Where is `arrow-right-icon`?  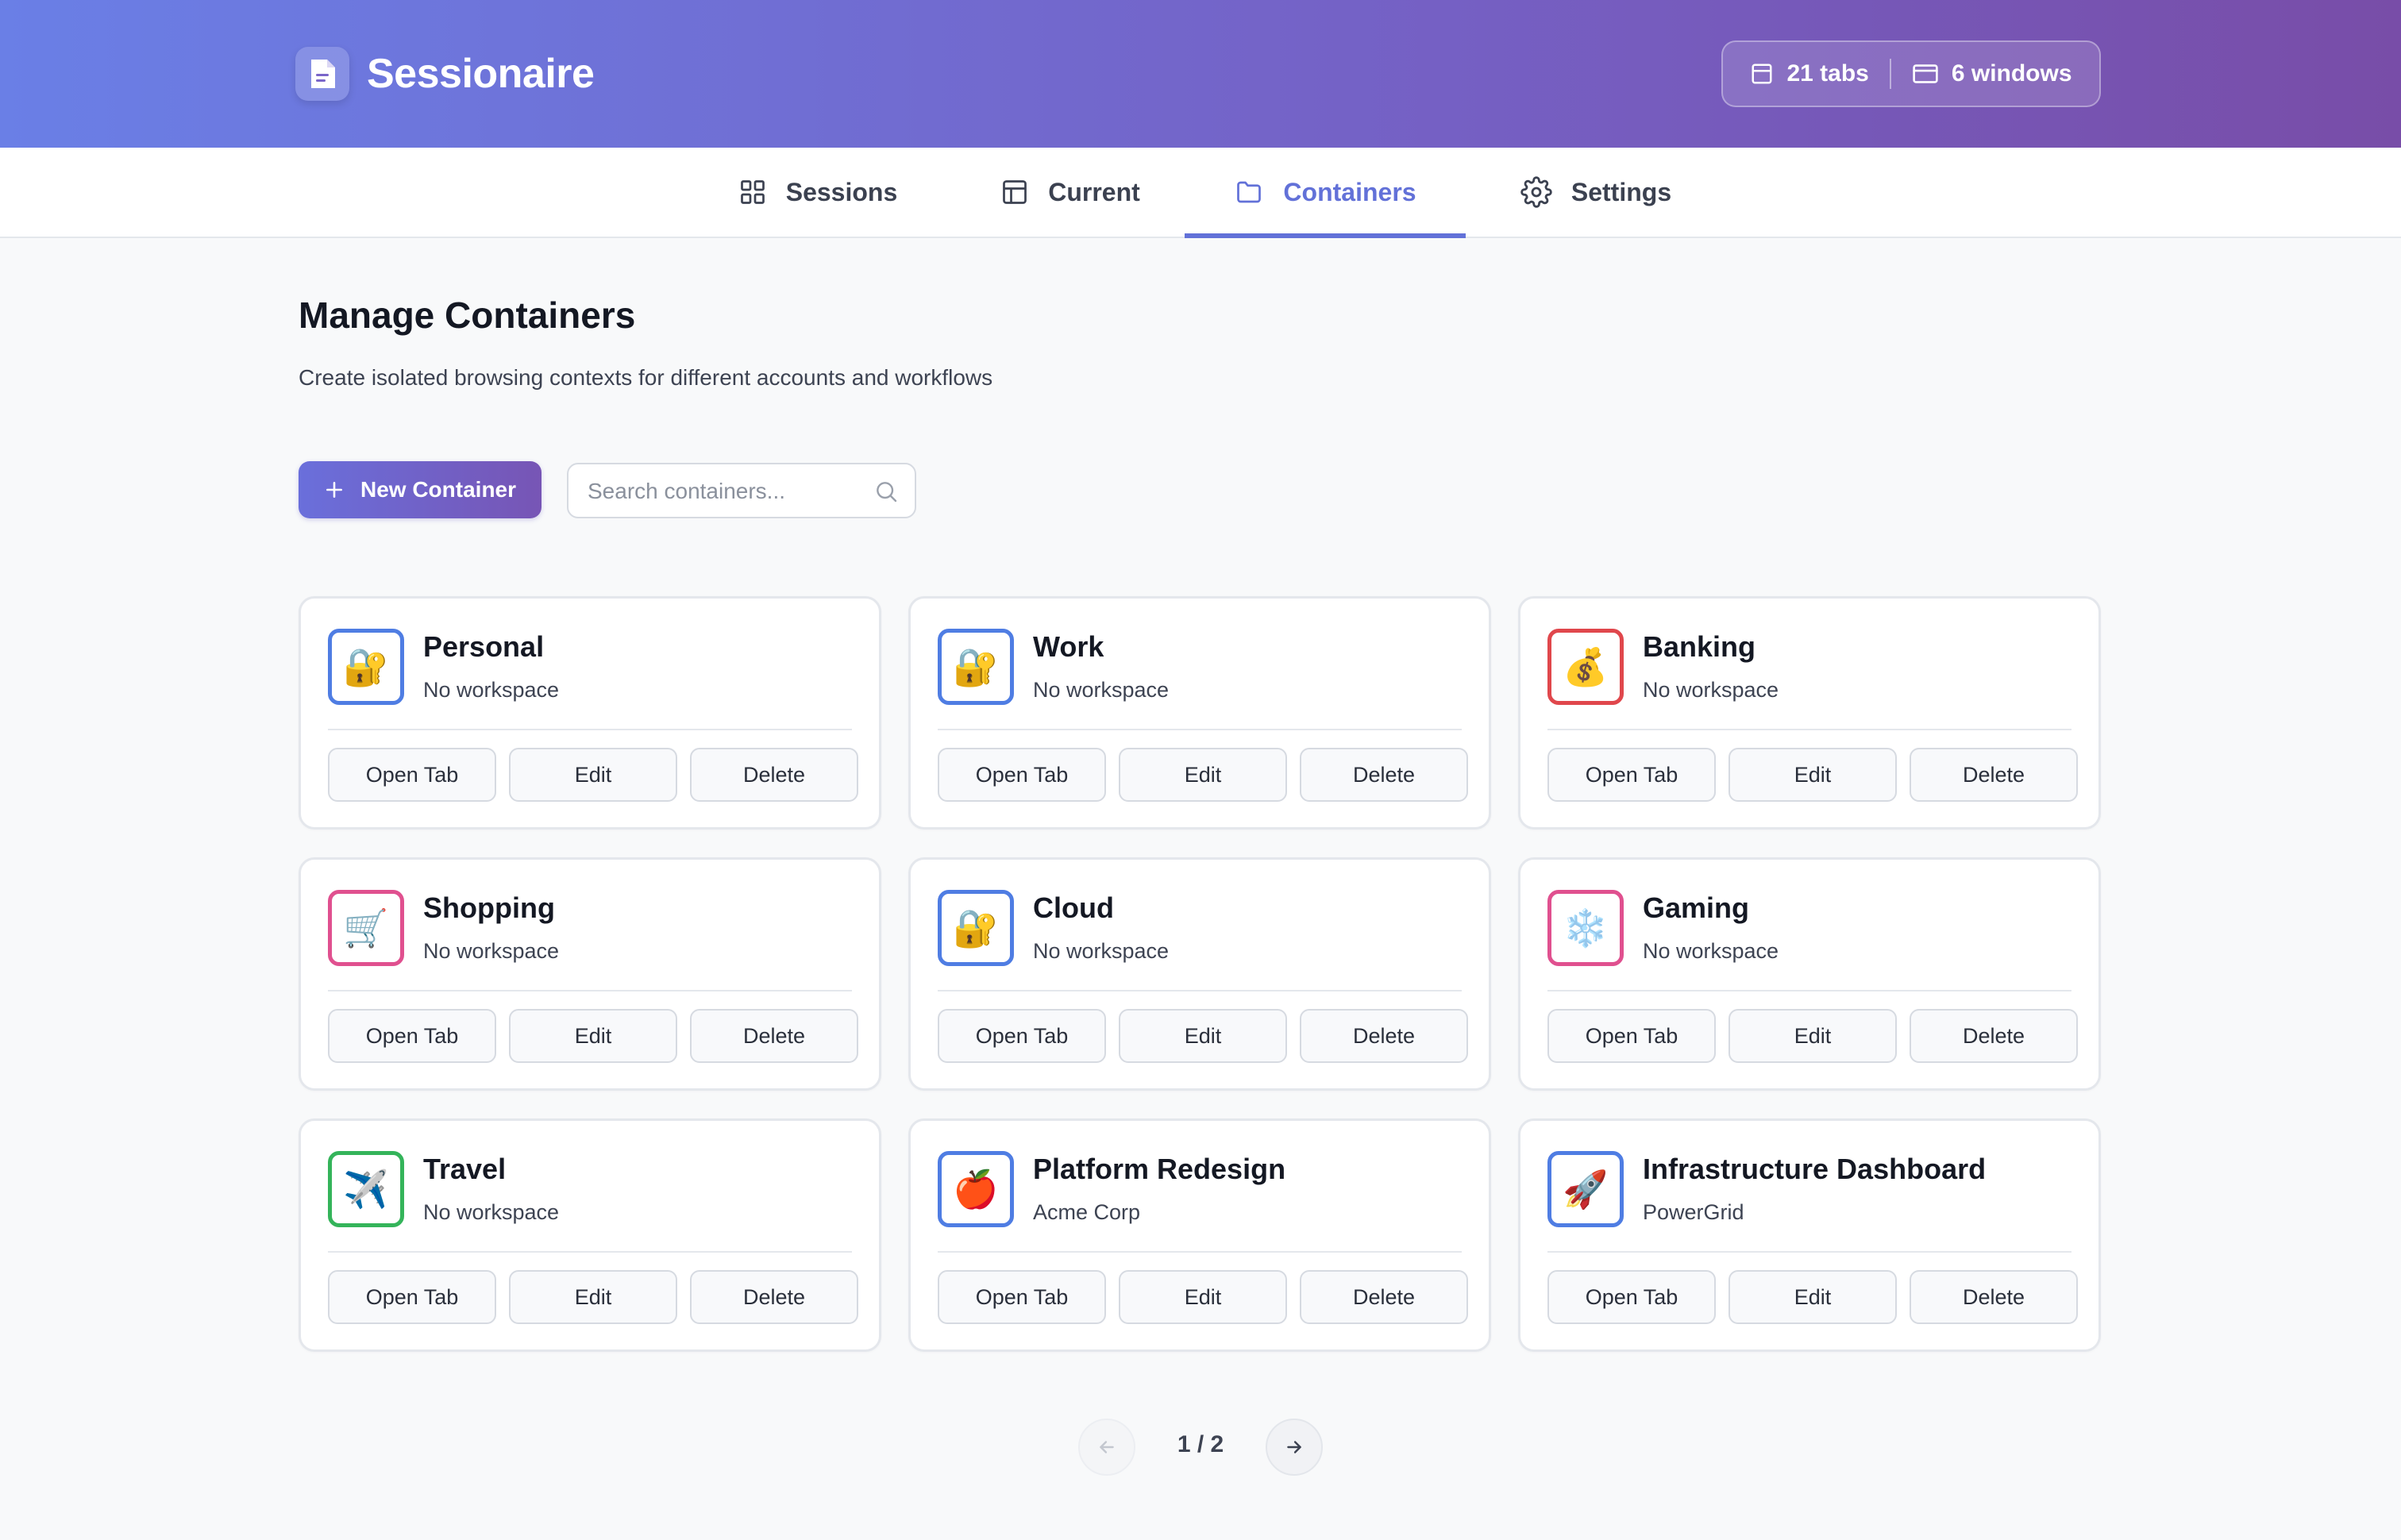 arrow-right-icon is located at coordinates (1294, 1447).